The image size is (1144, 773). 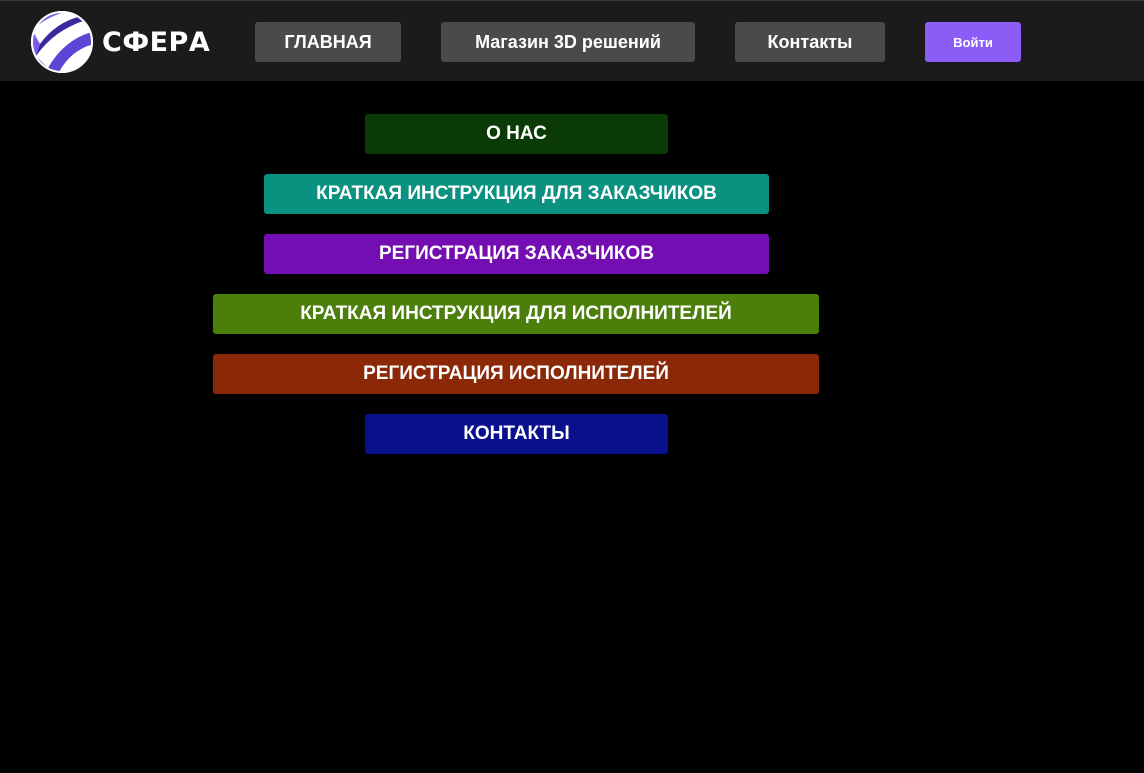 I want to click on logo-link: СФЕРА, so click(x=120, y=42).